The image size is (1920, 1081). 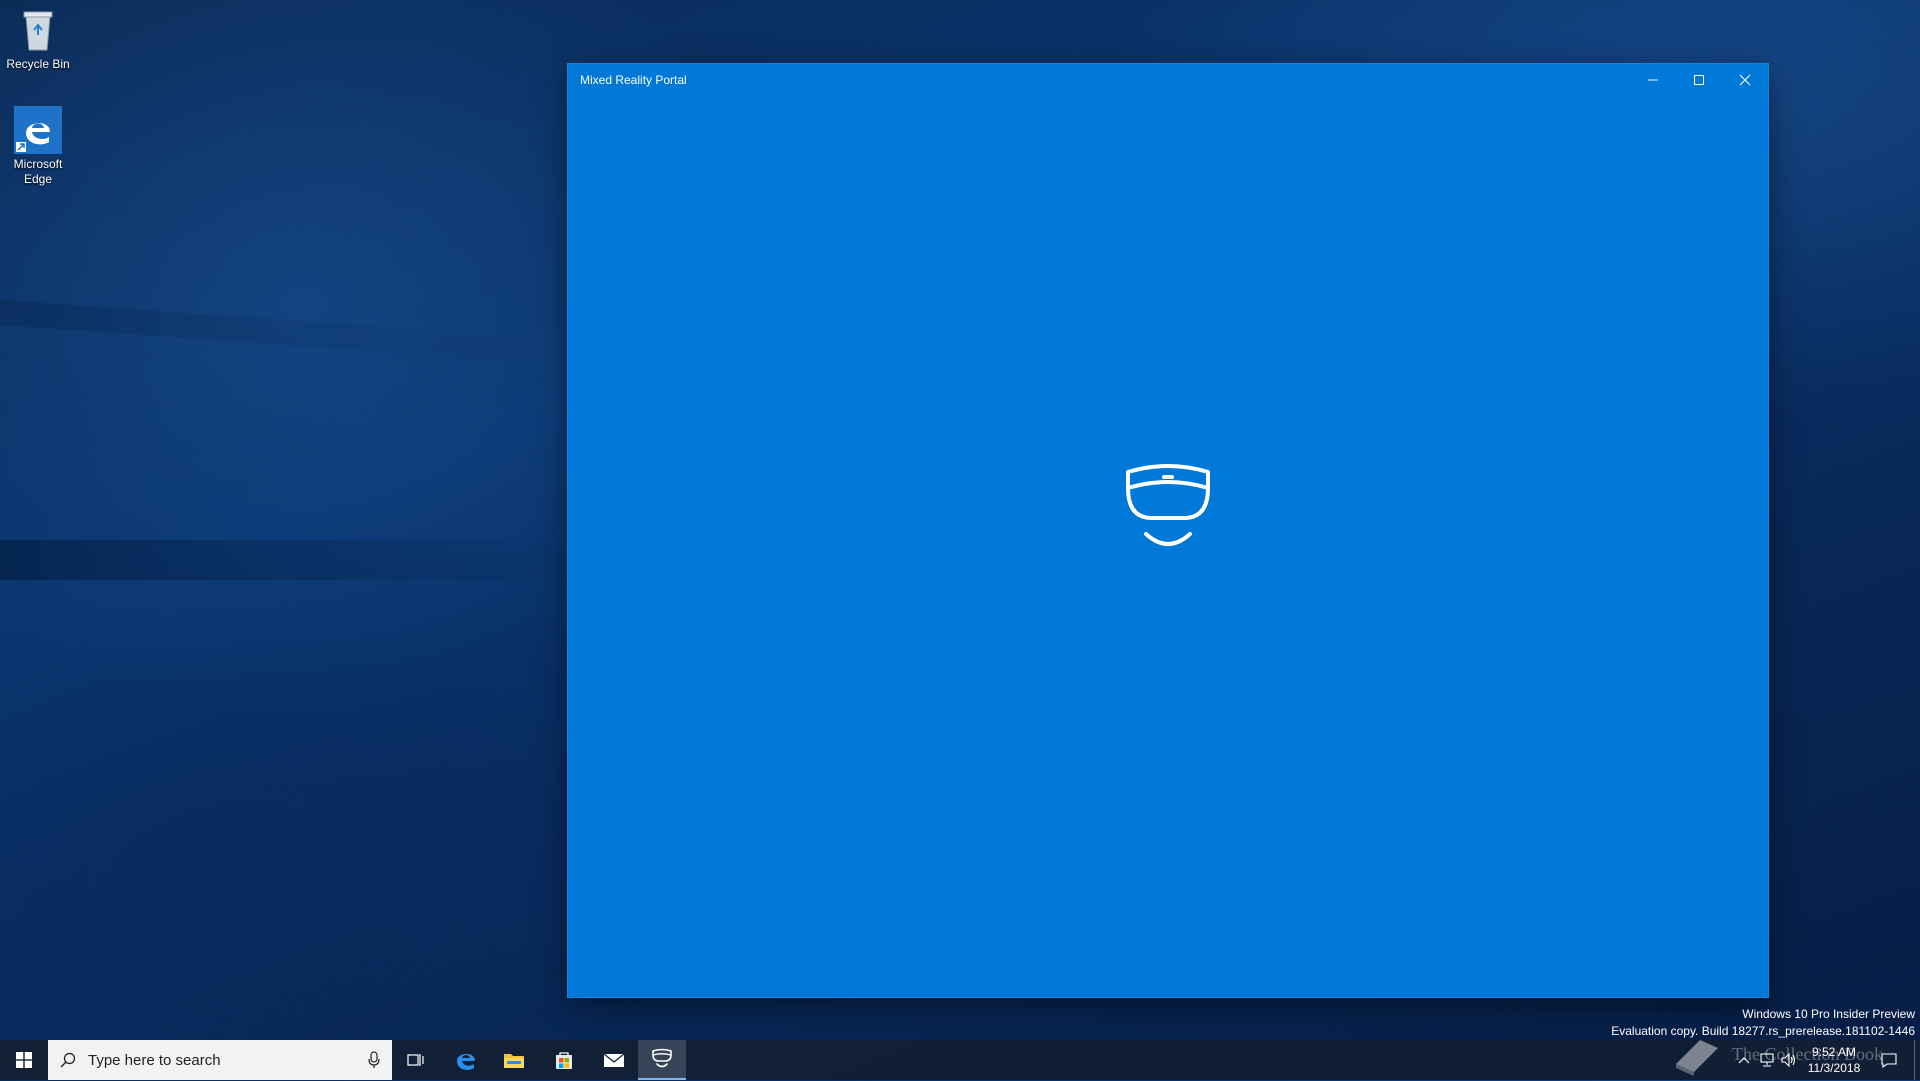 I want to click on close-button, so click(x=1745, y=80).